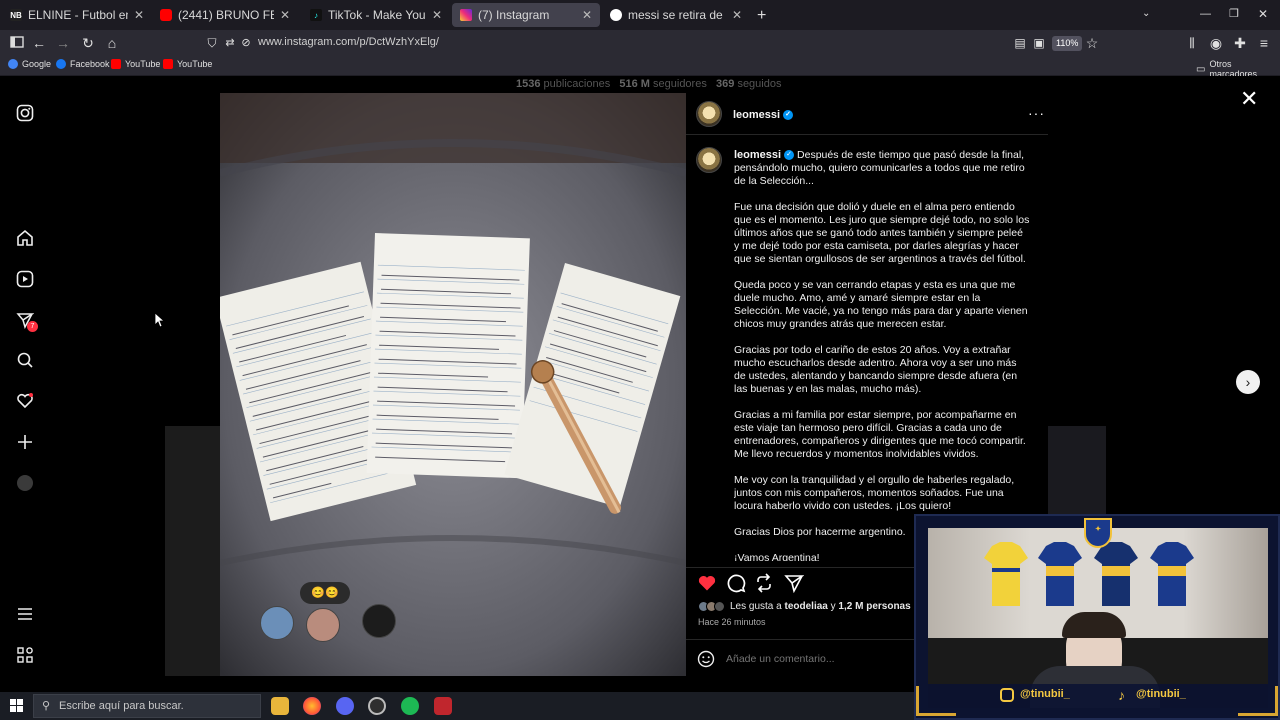 The width and height of the screenshot is (1280, 720). What do you see at coordinates (757, 155) in the screenshot?
I see `caption-username: leomessi` at bounding box center [757, 155].